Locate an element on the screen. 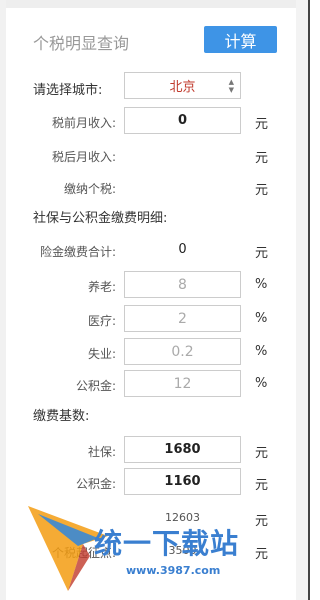  pre-tax-income-label: 税前月收入: is located at coordinates (83, 123).